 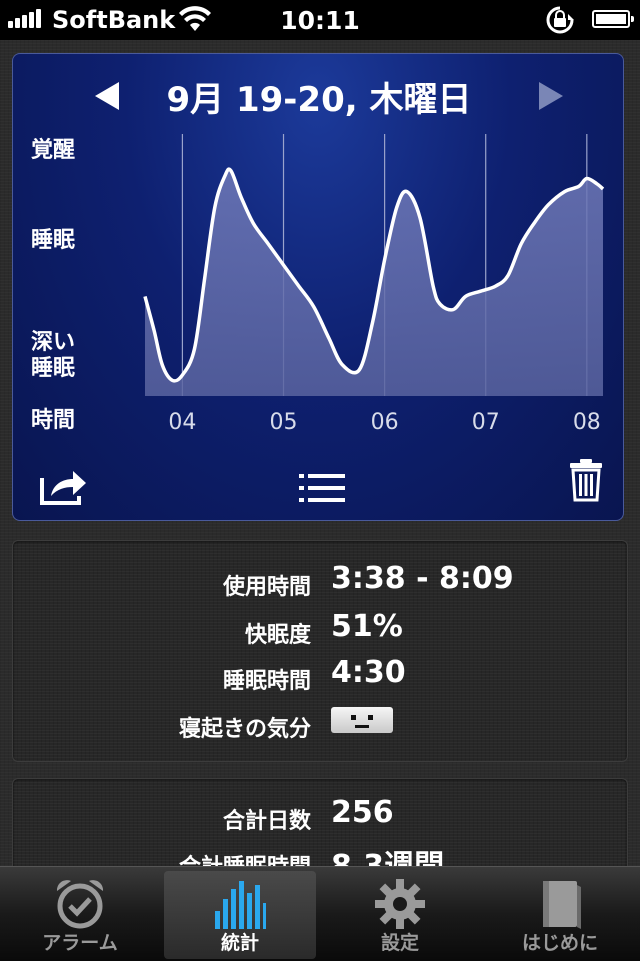 I want to click on x-tick-05: 05, so click(x=283, y=422).